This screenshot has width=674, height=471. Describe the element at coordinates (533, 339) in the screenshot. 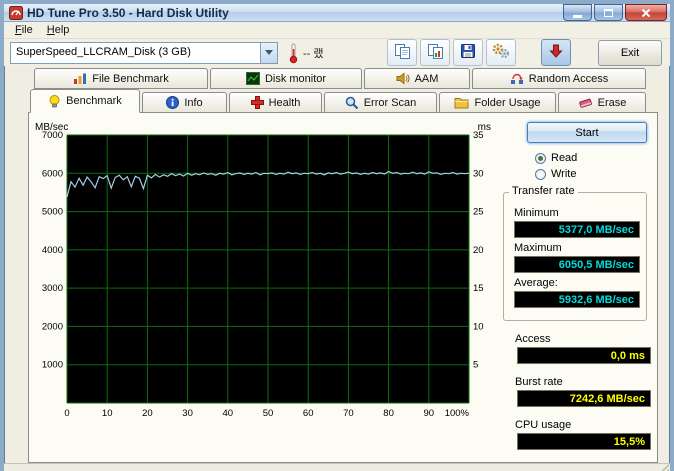

I see `access-label: Access` at that location.